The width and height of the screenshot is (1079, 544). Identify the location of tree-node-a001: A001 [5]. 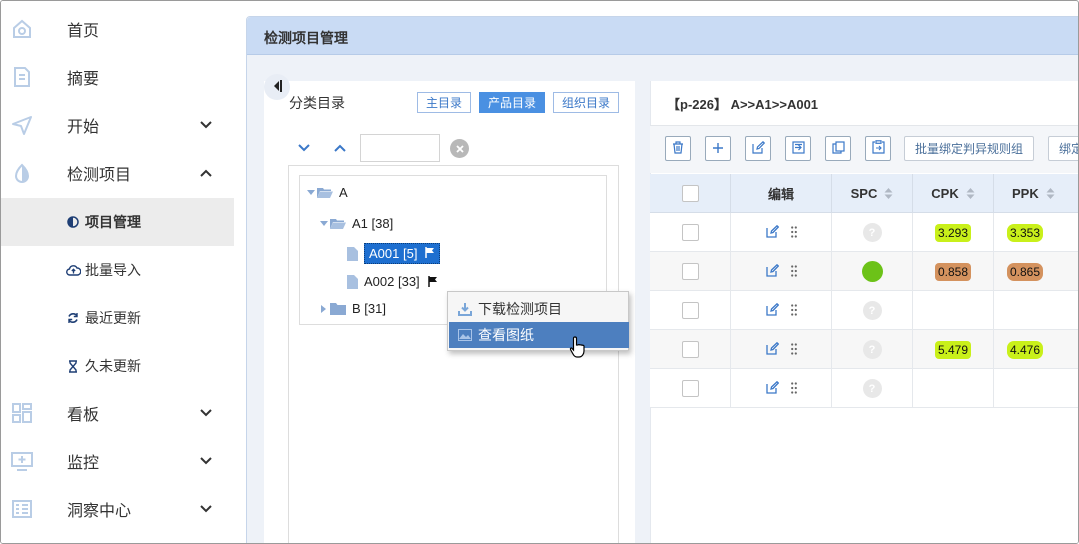
(394, 253).